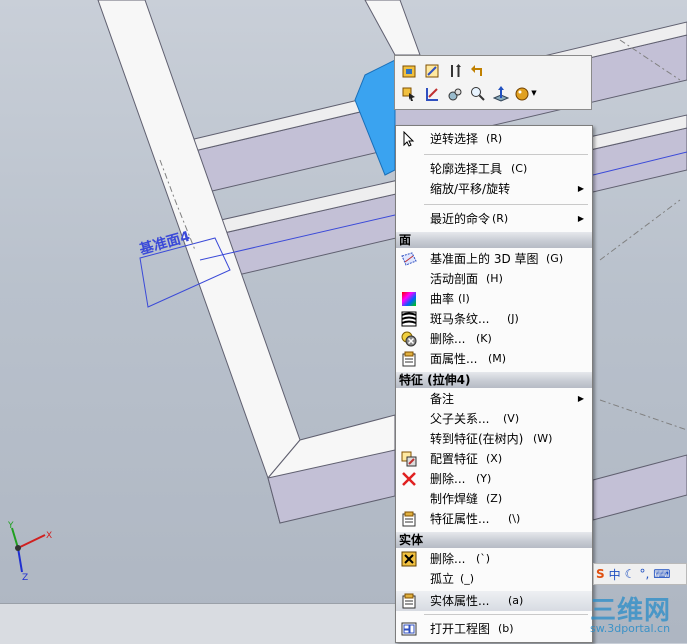  What do you see at coordinates (49, 536) in the screenshot?
I see `svg-text: X` at bounding box center [49, 536].